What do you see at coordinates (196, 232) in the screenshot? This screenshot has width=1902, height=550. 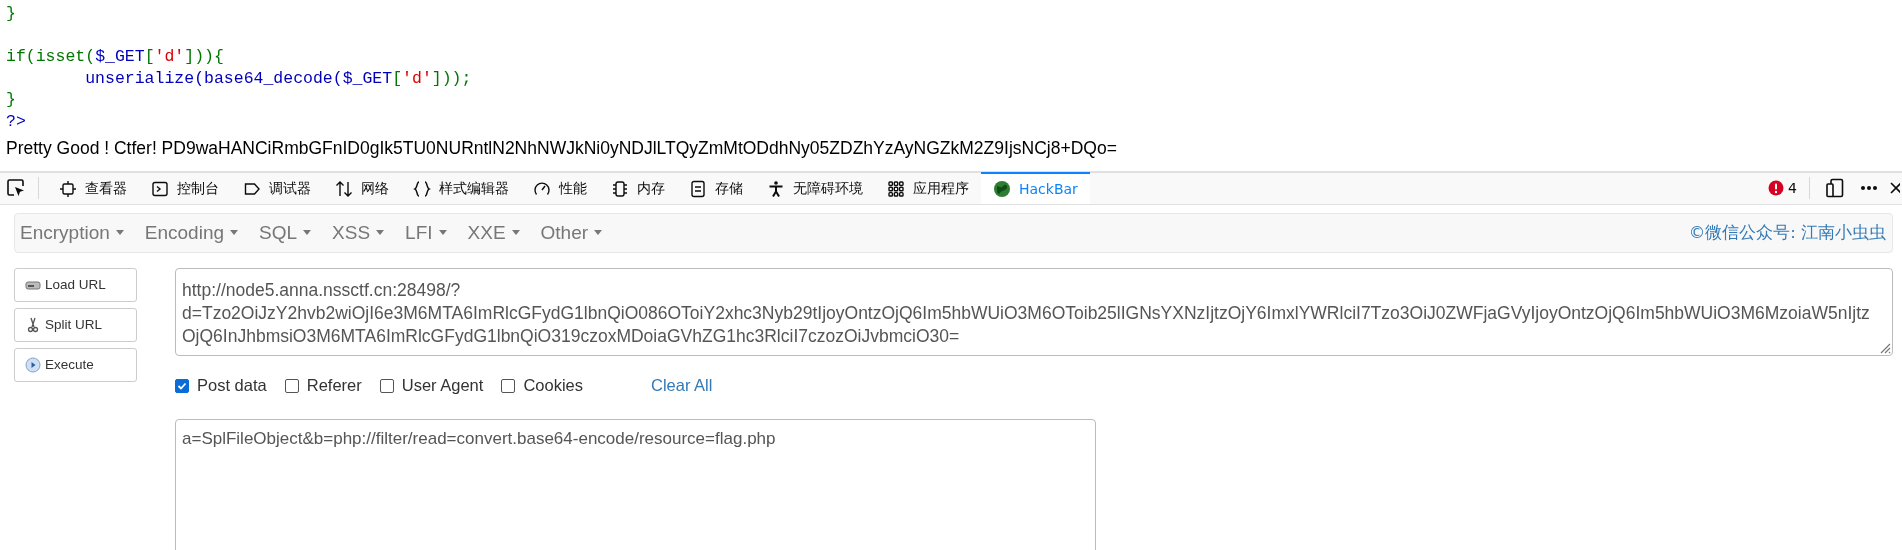 I see `hackbar-menu: Encoding` at bounding box center [196, 232].